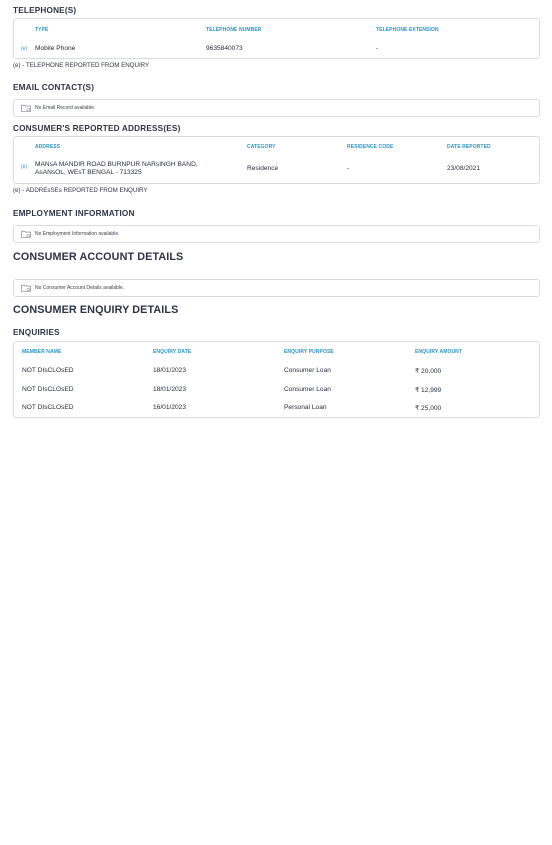 The image size is (552, 845). I want to click on enquiry-amount-cell: ₹ 25,000, so click(428, 408).